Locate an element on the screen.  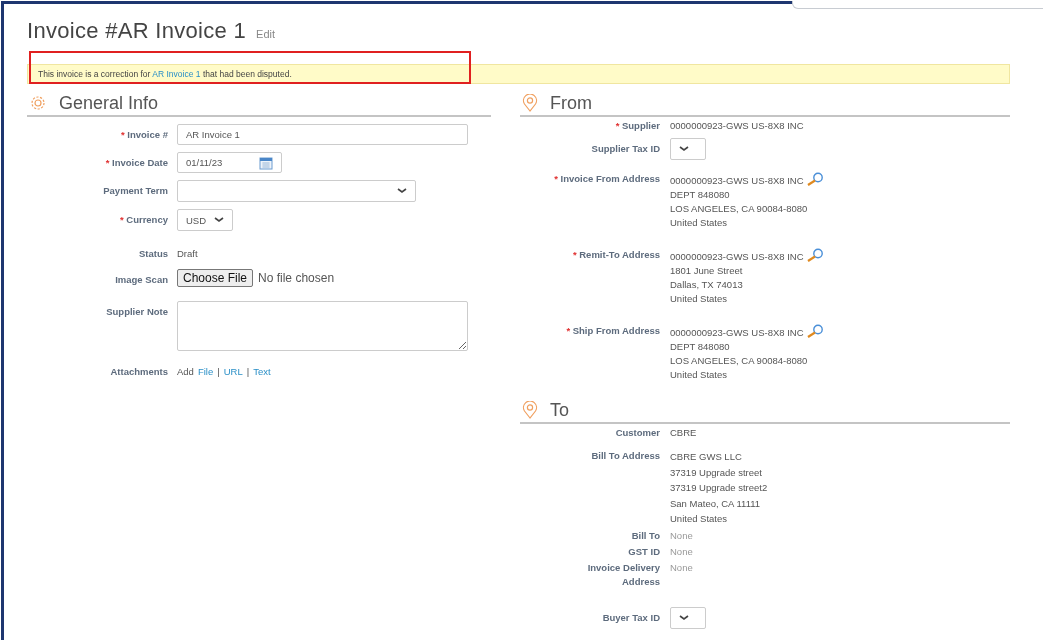
section-title: From is located at coordinates (571, 103).